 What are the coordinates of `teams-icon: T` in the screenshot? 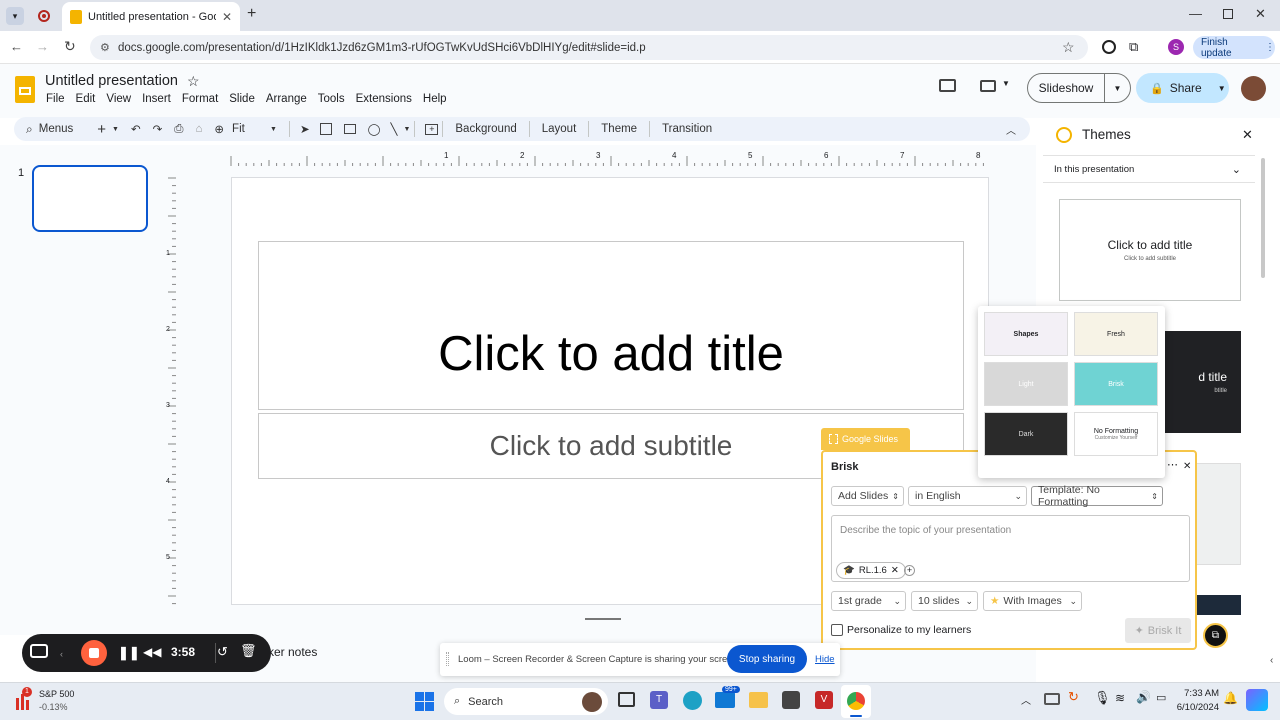 It's located at (659, 700).